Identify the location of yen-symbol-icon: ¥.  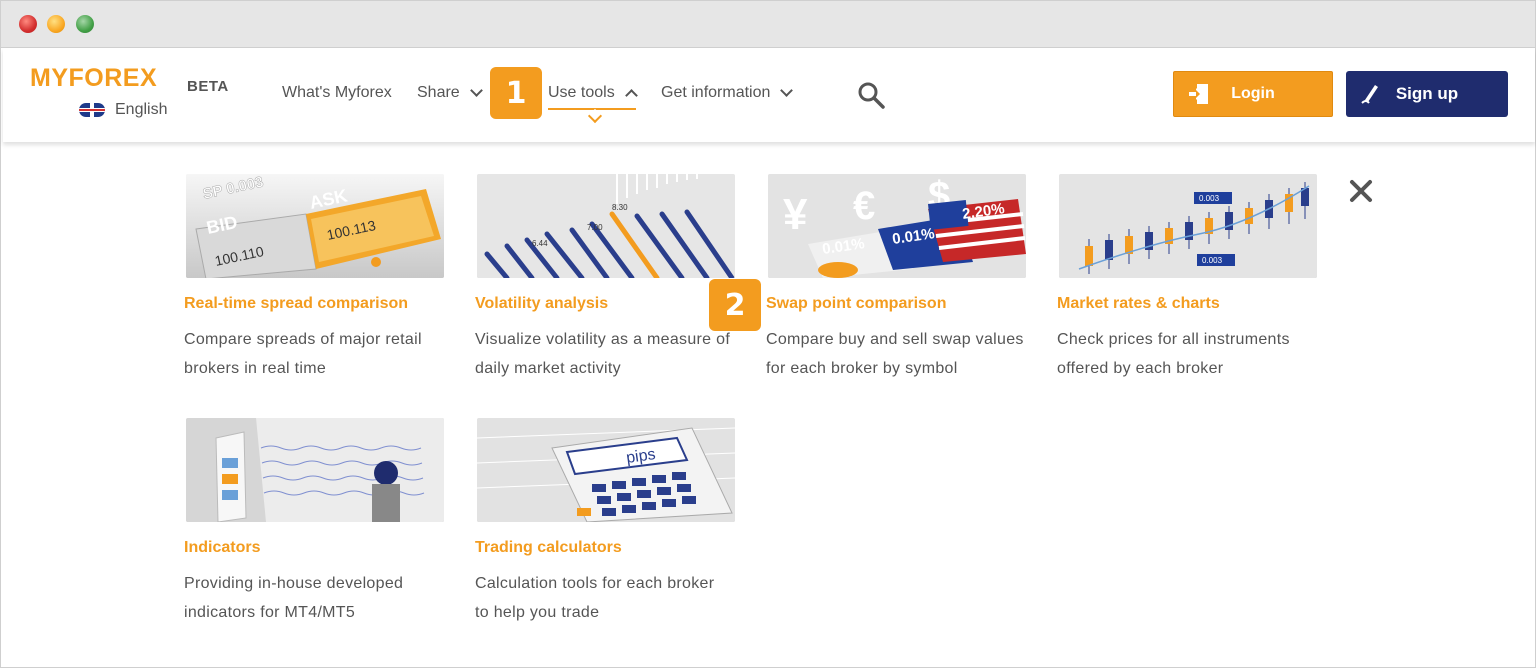
(795, 214).